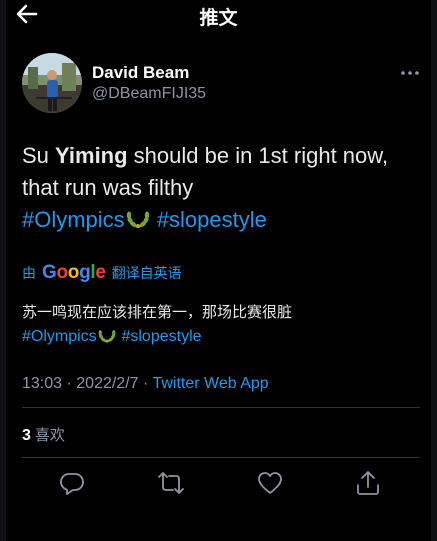 Image resolution: width=437 pixels, height=541 pixels. Describe the element at coordinates (410, 73) in the screenshot. I see `more-horizontal-icon` at that location.